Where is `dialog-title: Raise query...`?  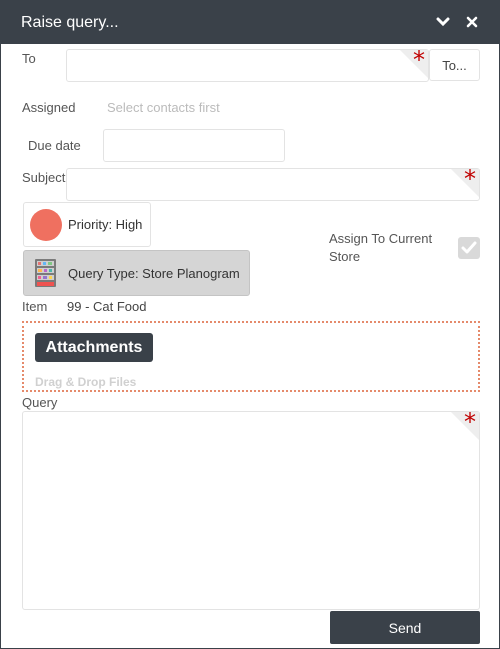
dialog-title: Raise query... is located at coordinates (70, 22).